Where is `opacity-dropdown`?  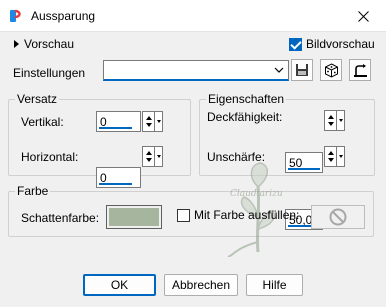 opacity-dropdown is located at coordinates (341, 120).